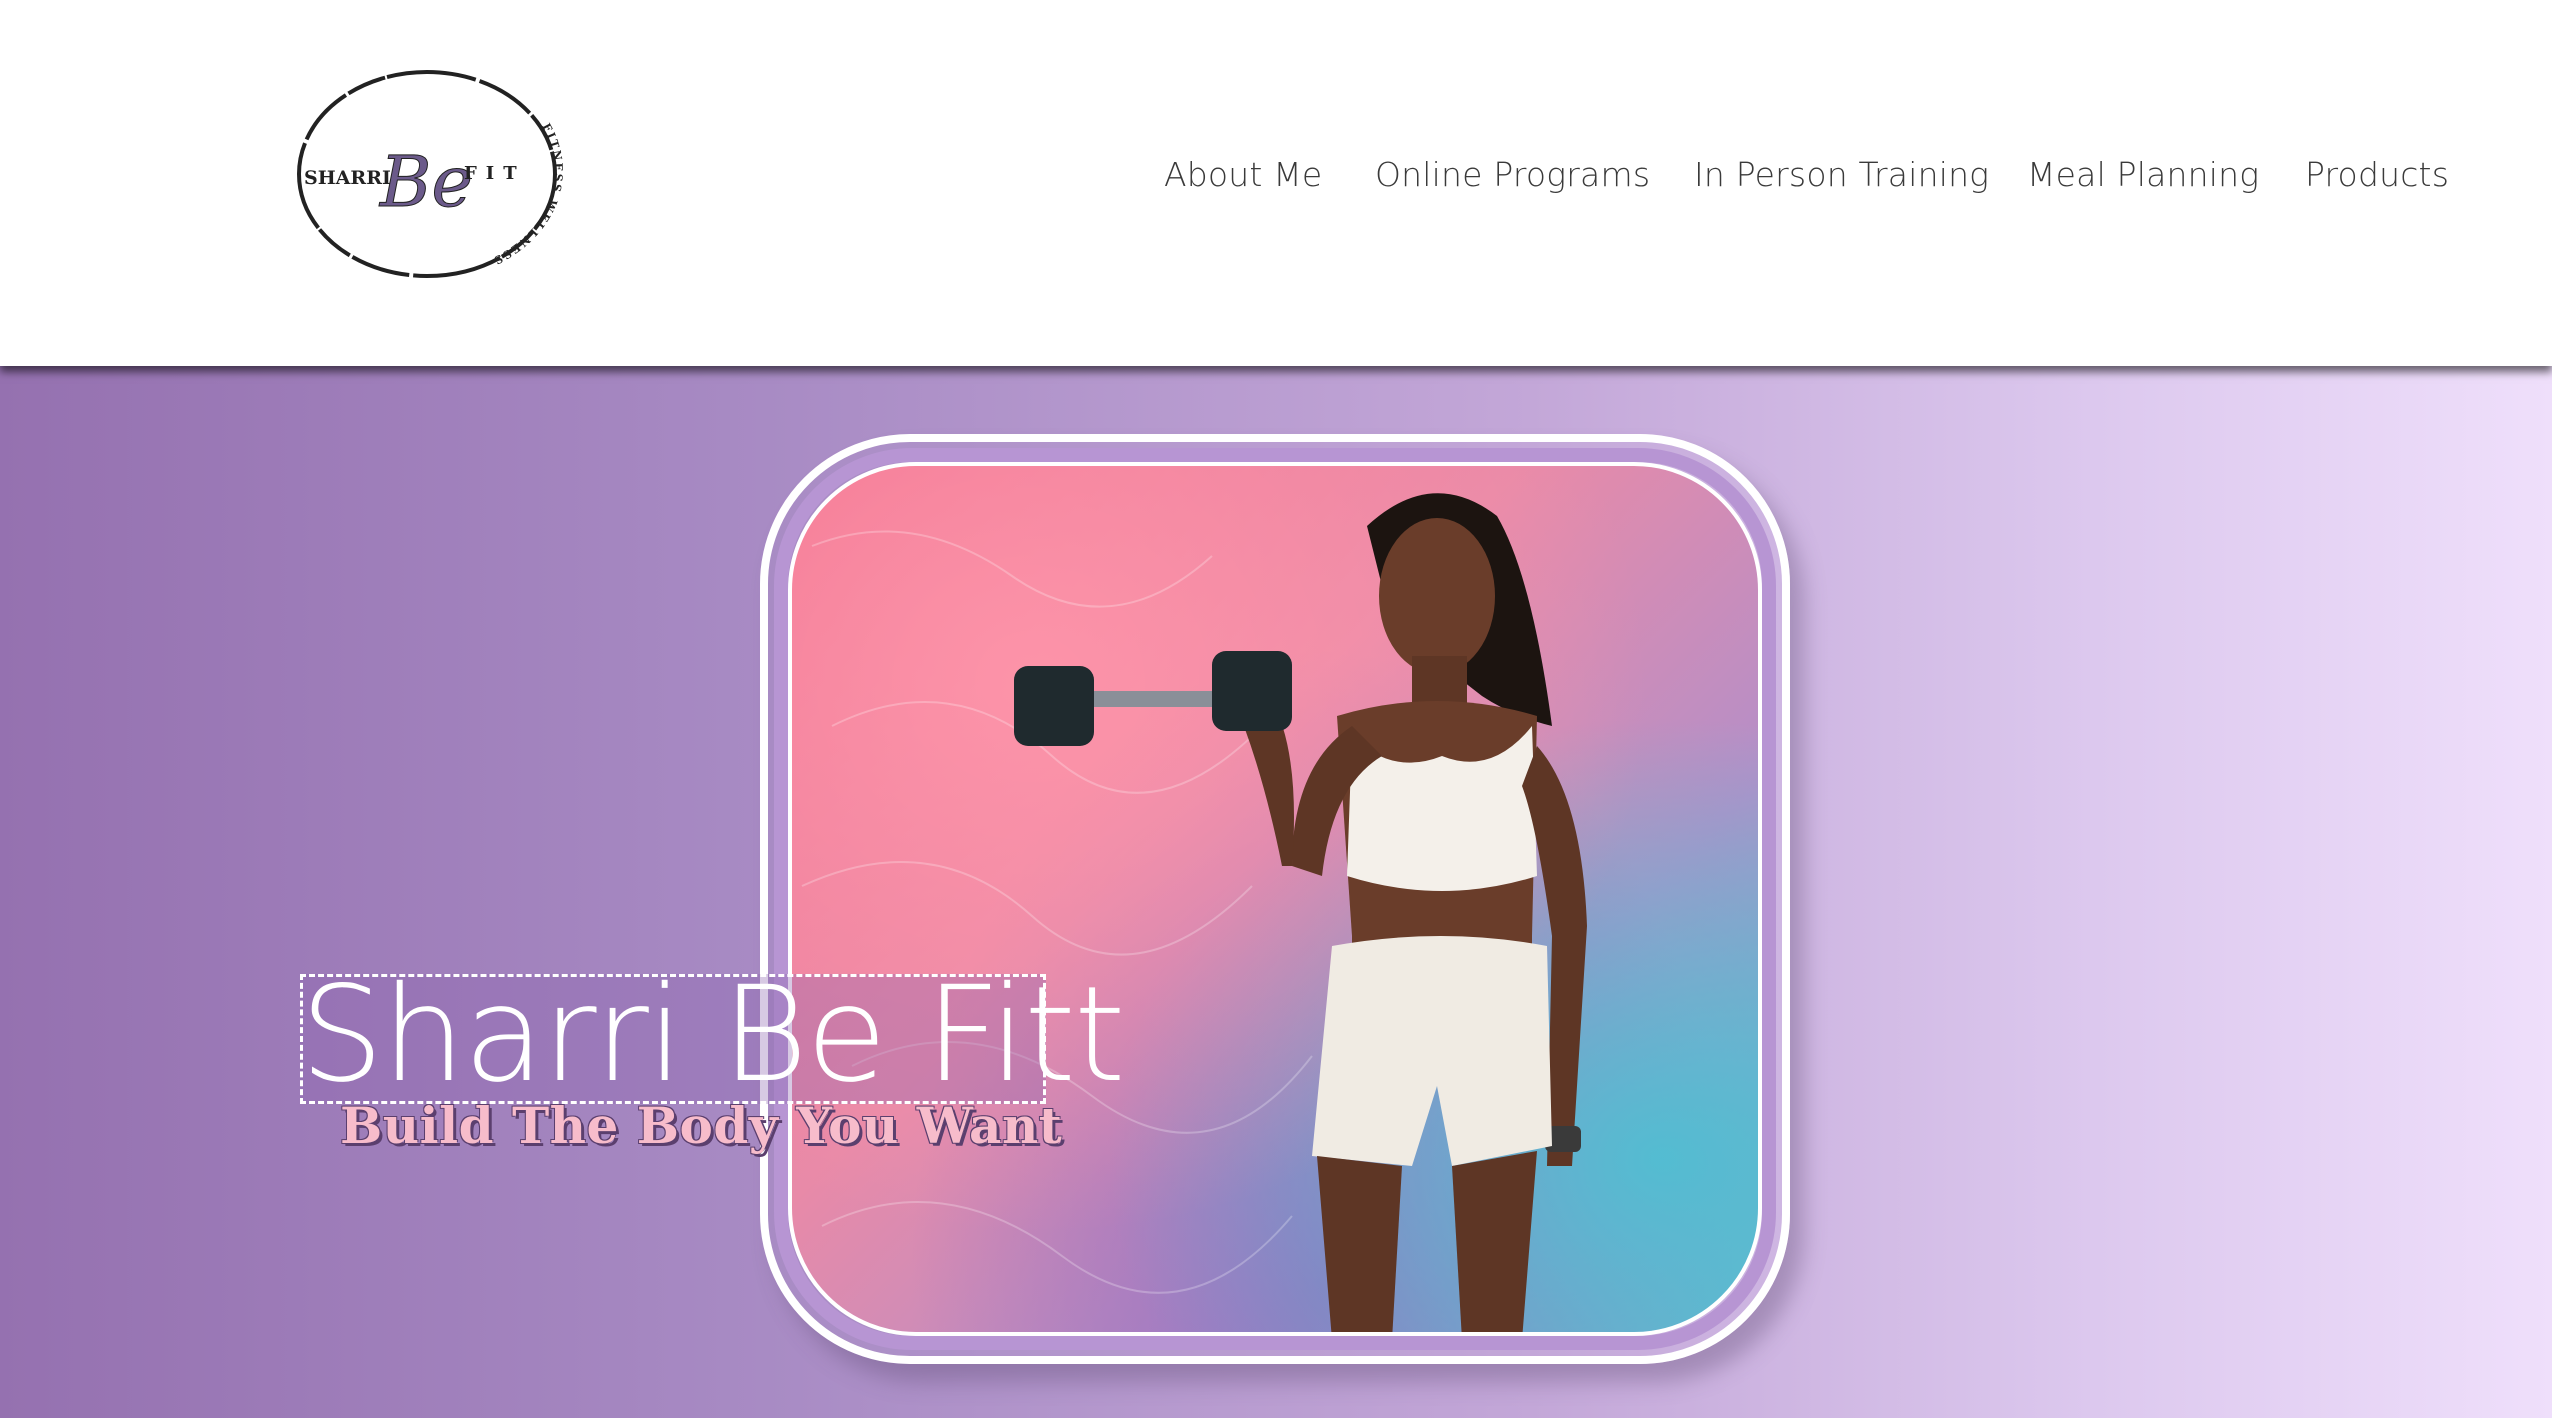  I want to click on hero-title: Sharri Be Fitt, so click(713, 1035).